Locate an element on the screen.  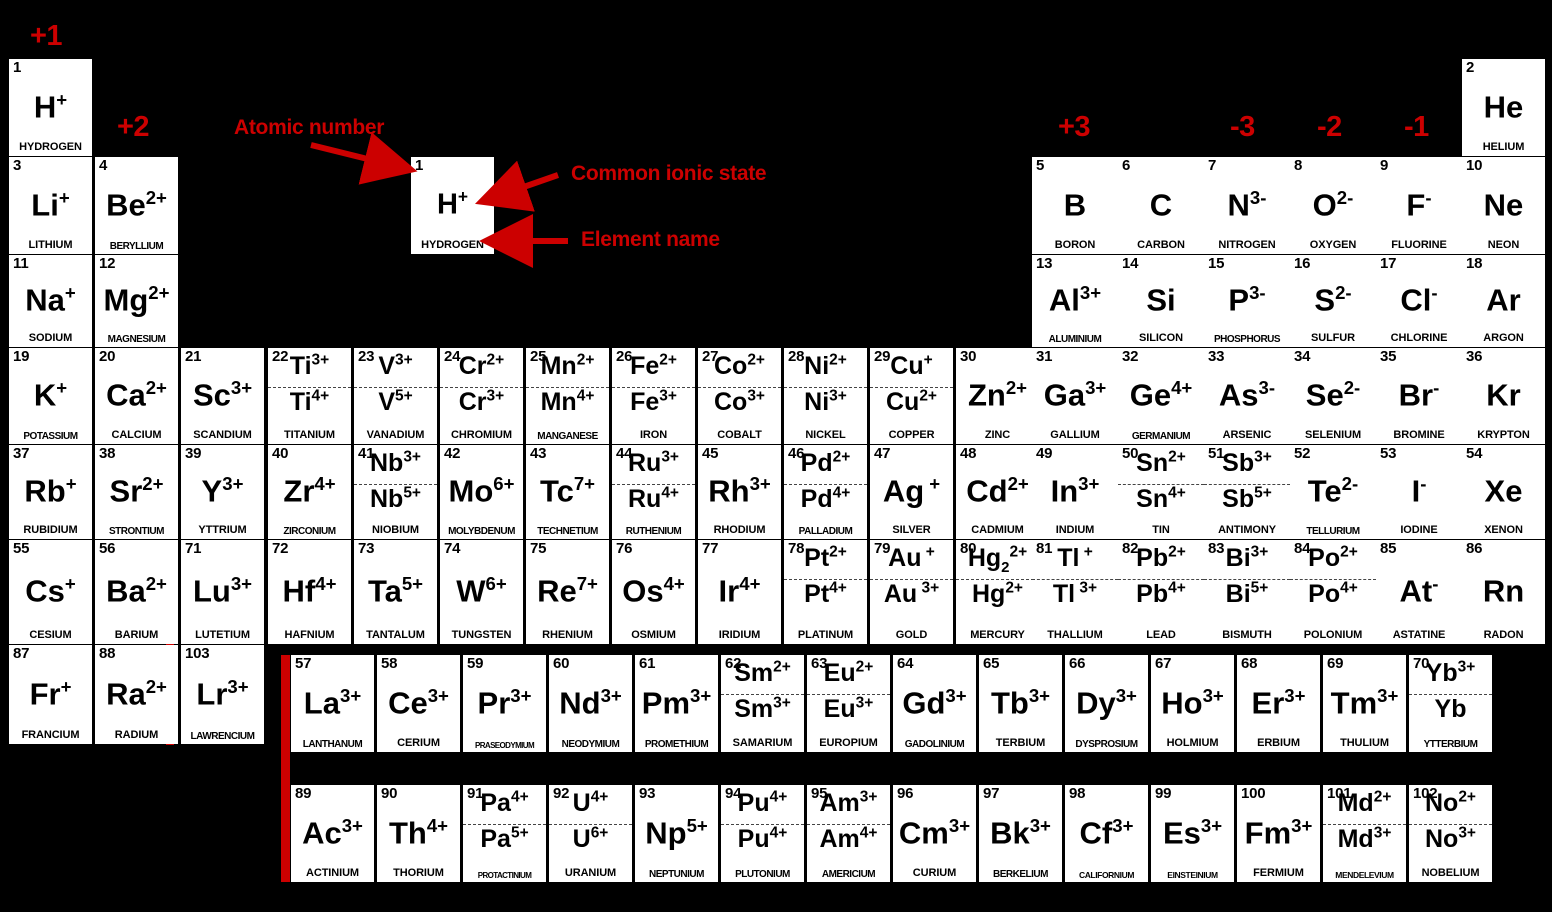
arrow-atomic-number is located at coordinates (439, 200).